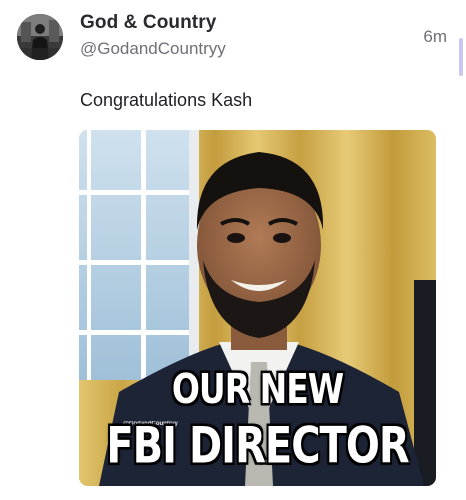 The width and height of the screenshot is (466, 500). Describe the element at coordinates (461, 57) in the screenshot. I see `scrollbar` at that location.